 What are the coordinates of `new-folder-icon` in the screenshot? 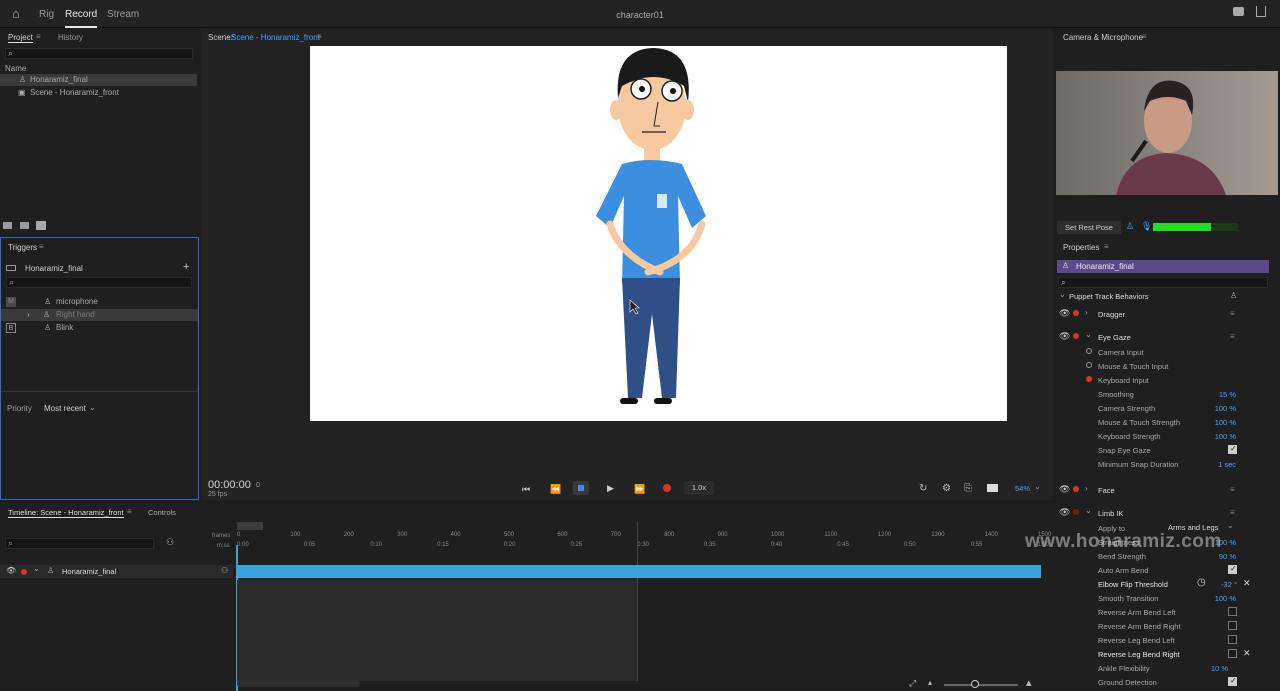 It's located at (7, 225).